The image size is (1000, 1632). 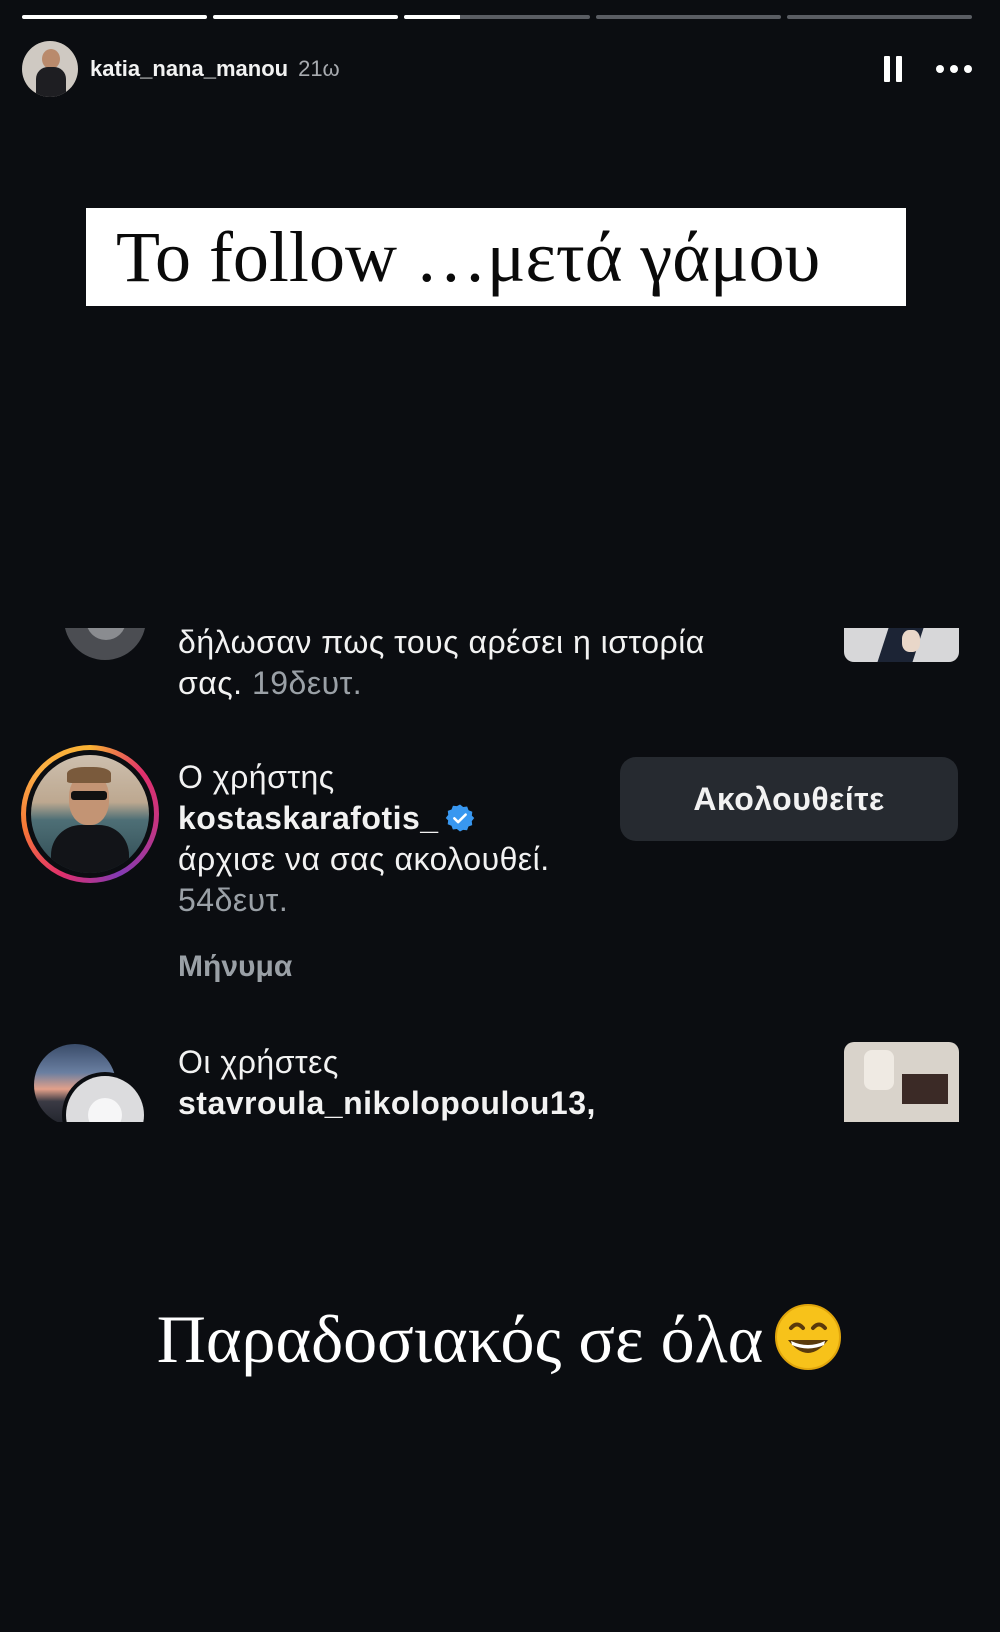 What do you see at coordinates (954, 69) in the screenshot?
I see `more-icon` at bounding box center [954, 69].